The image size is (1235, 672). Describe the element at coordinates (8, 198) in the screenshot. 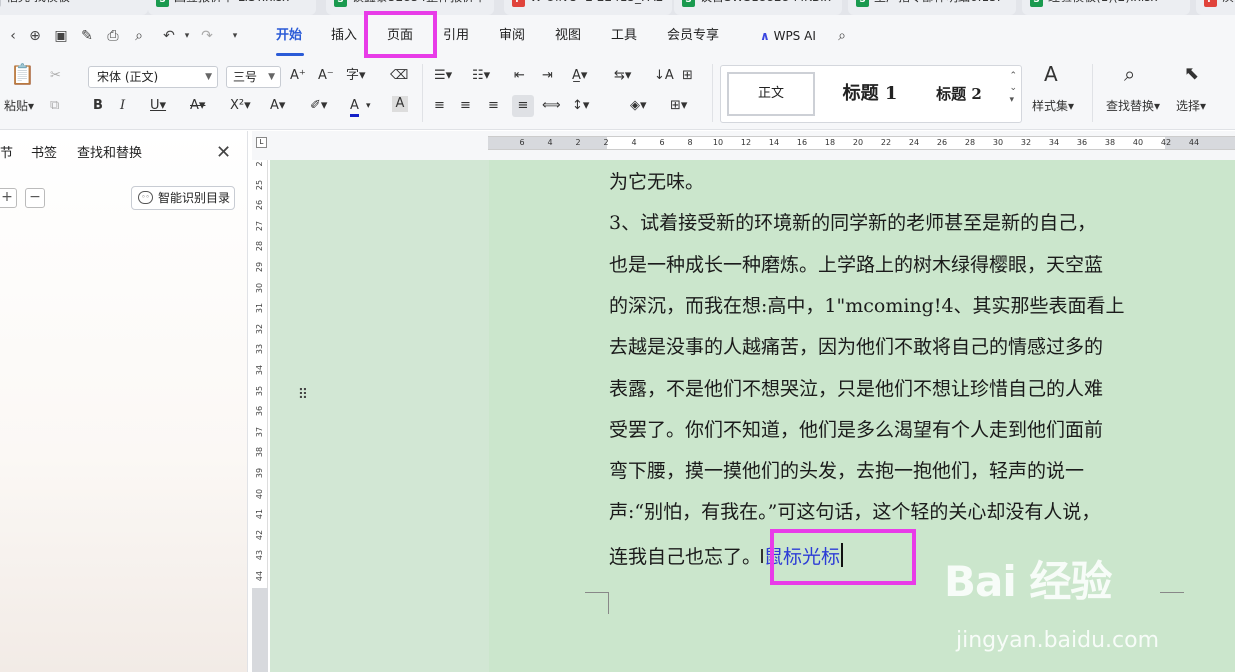

I see `add-button: +` at that location.